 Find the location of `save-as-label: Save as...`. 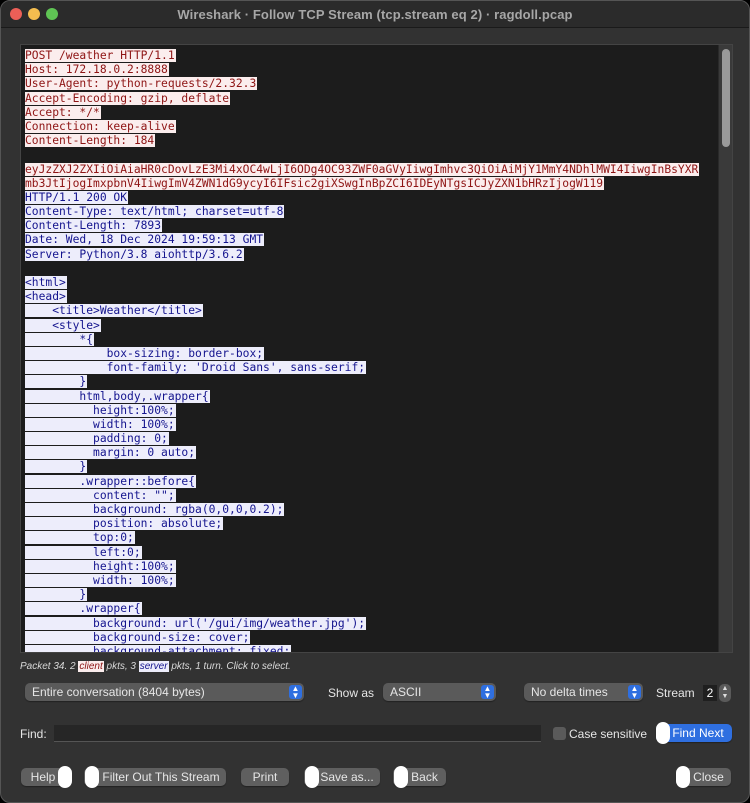

save-as-label: Save as... is located at coordinates (347, 777).